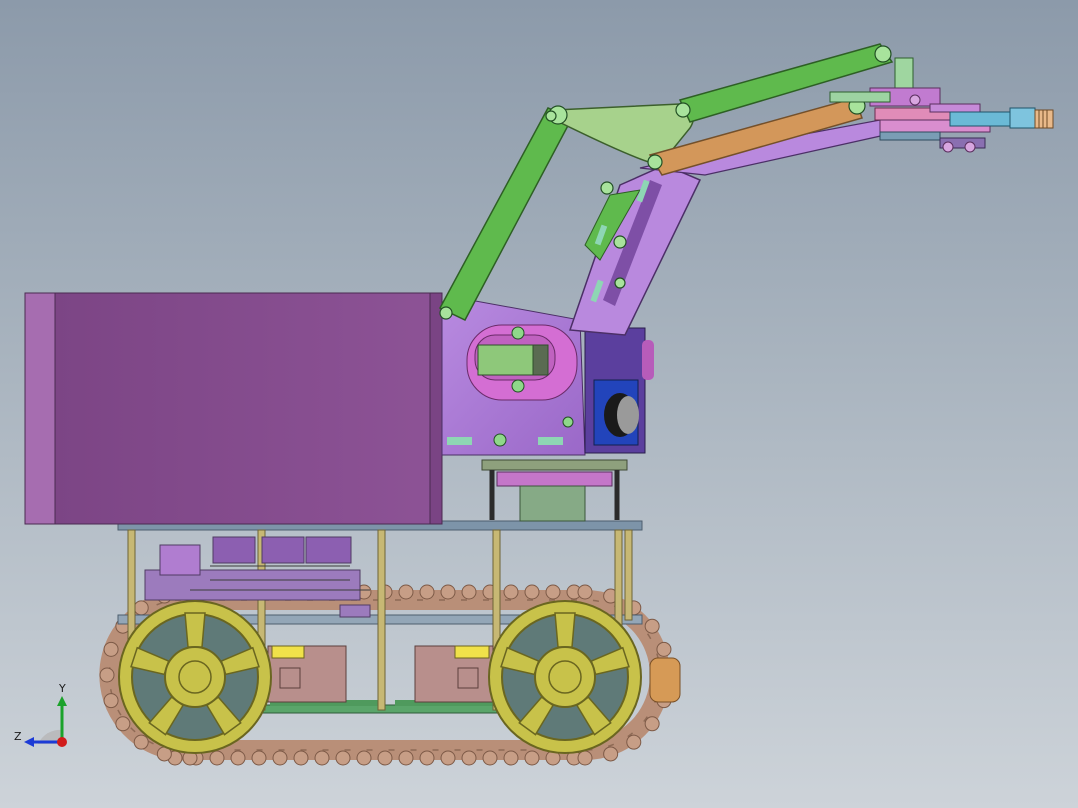 This screenshot has height=808, width=1078. Describe the element at coordinates (565, 677) in the screenshot. I see `wheel-front` at that location.